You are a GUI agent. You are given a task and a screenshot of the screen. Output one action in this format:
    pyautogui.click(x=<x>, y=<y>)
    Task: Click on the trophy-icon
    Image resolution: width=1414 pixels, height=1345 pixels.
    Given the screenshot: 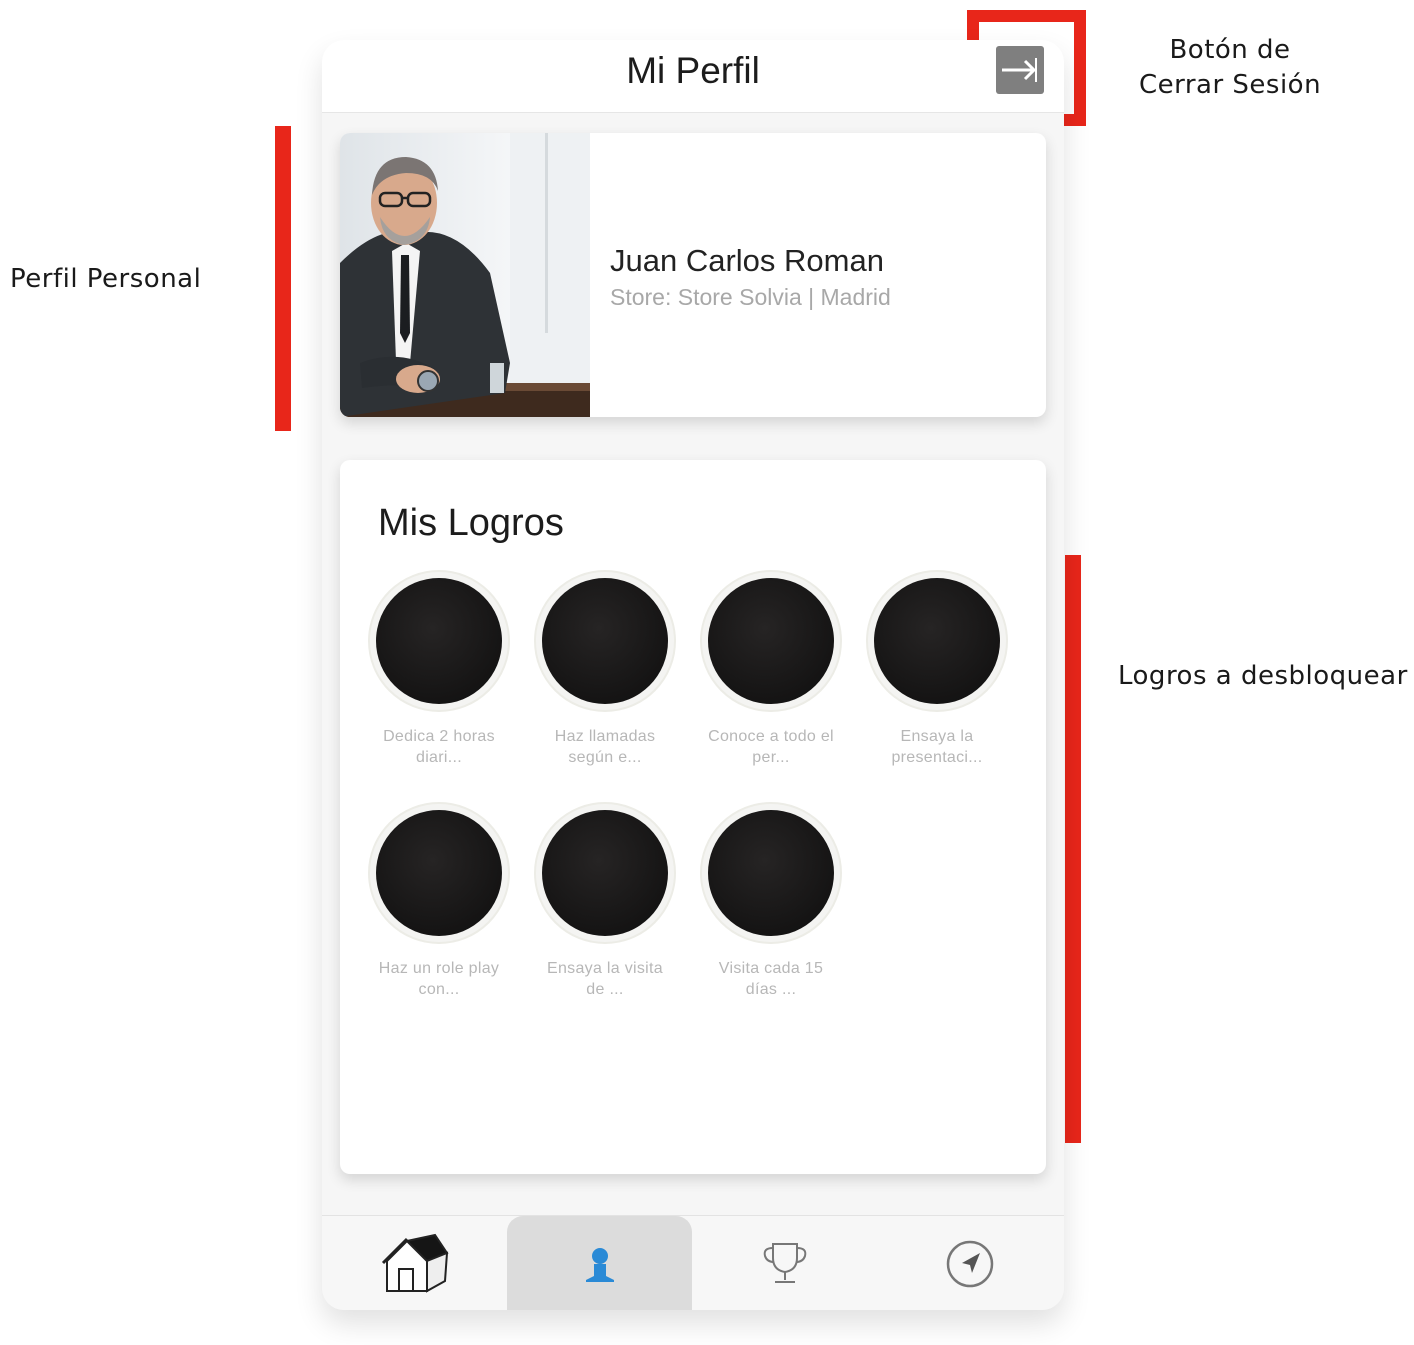 What is the action you would take?
    pyautogui.click(x=784, y=1262)
    